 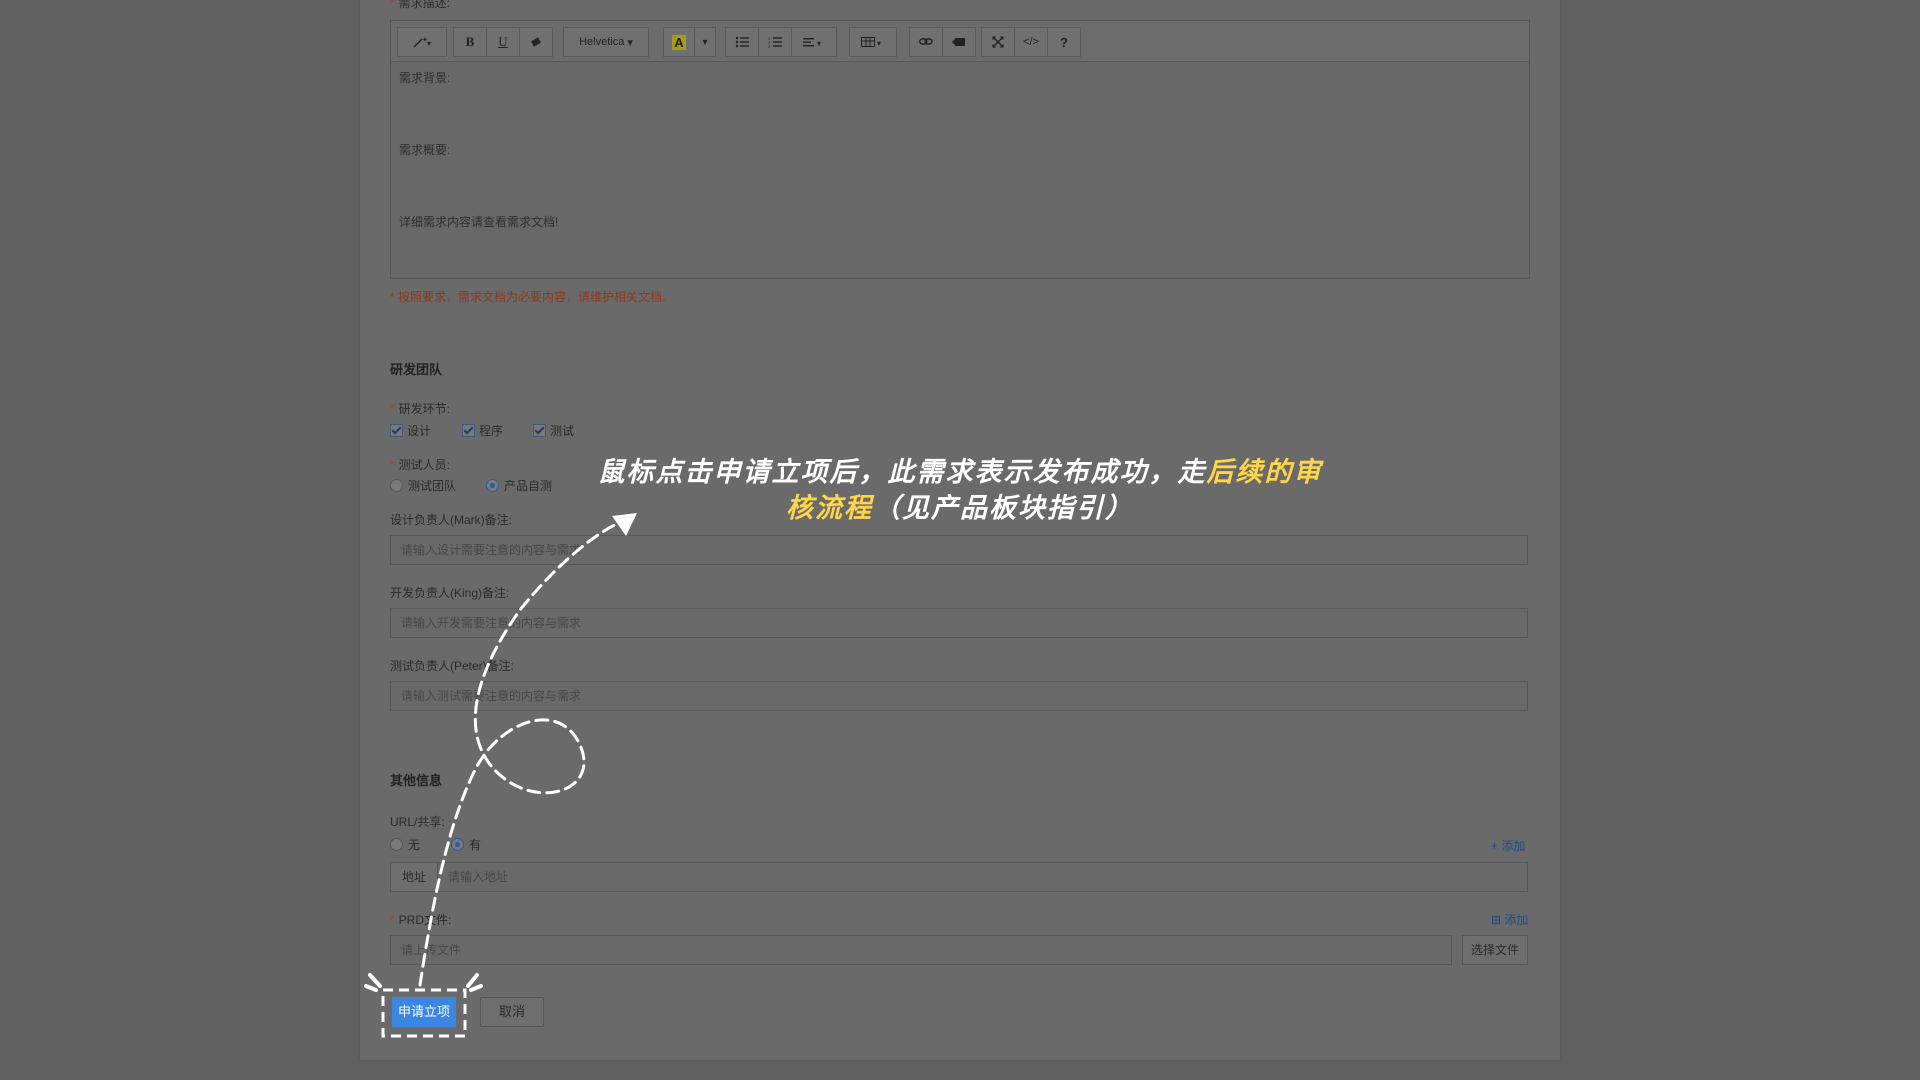 I want to click on view-group: </> ?, so click(x=1031, y=42).